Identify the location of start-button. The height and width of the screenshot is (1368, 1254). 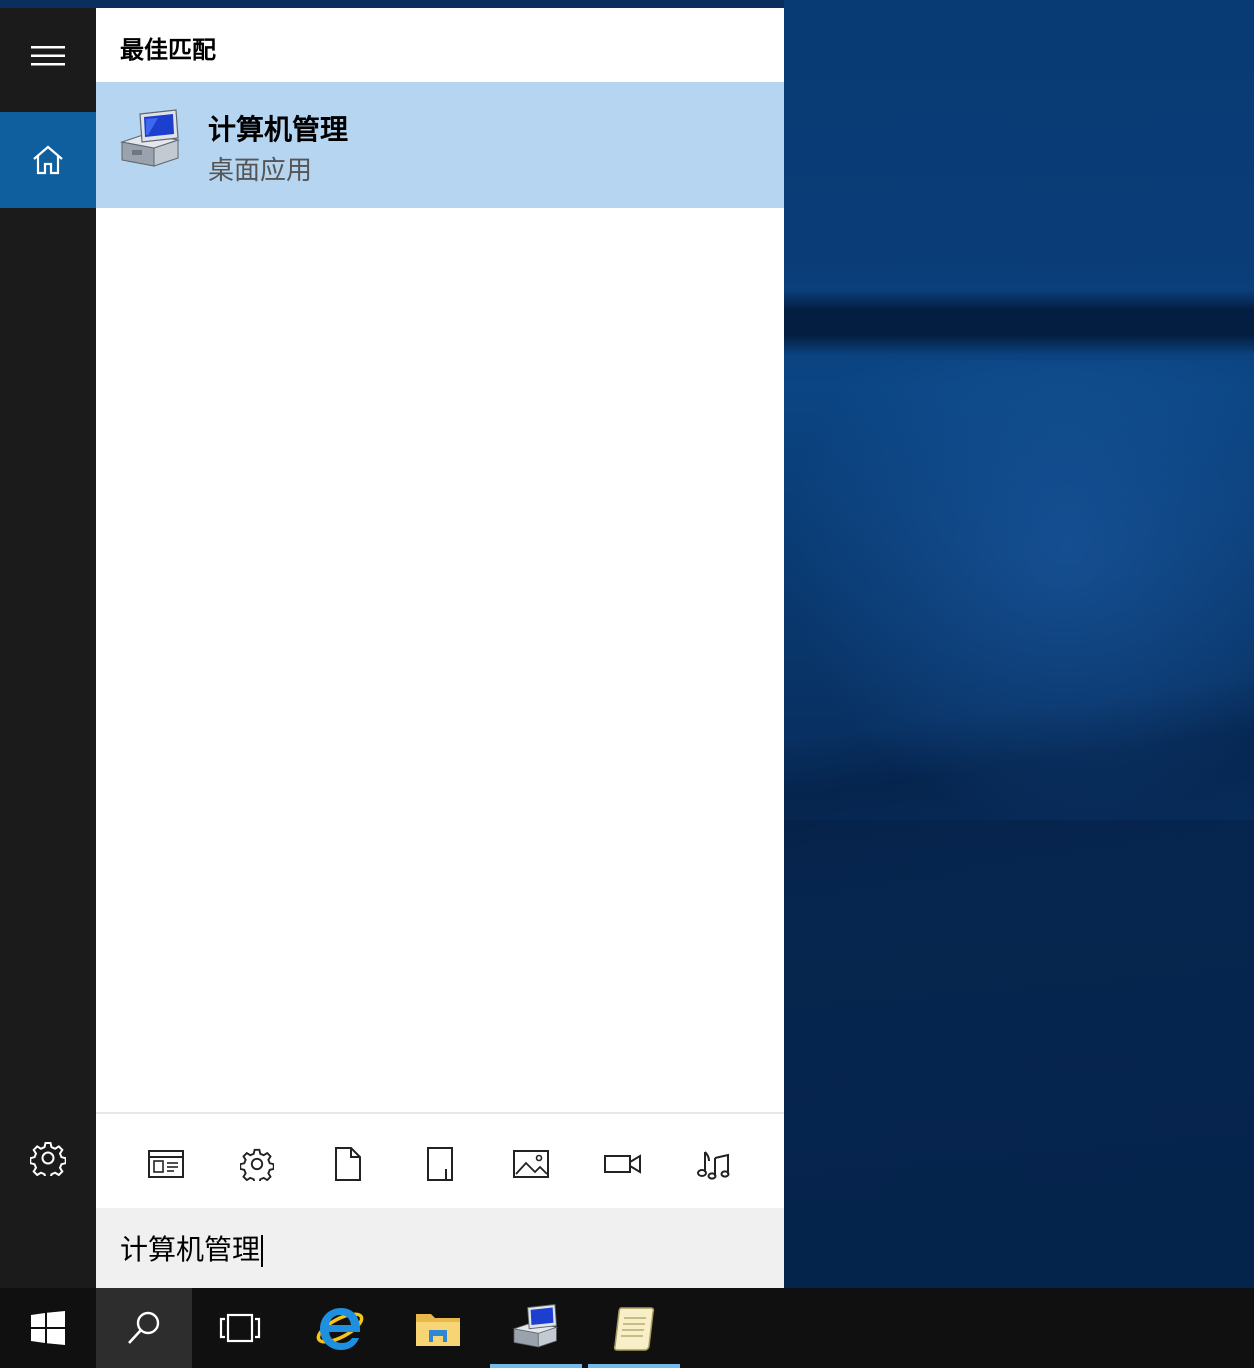
(48, 1328).